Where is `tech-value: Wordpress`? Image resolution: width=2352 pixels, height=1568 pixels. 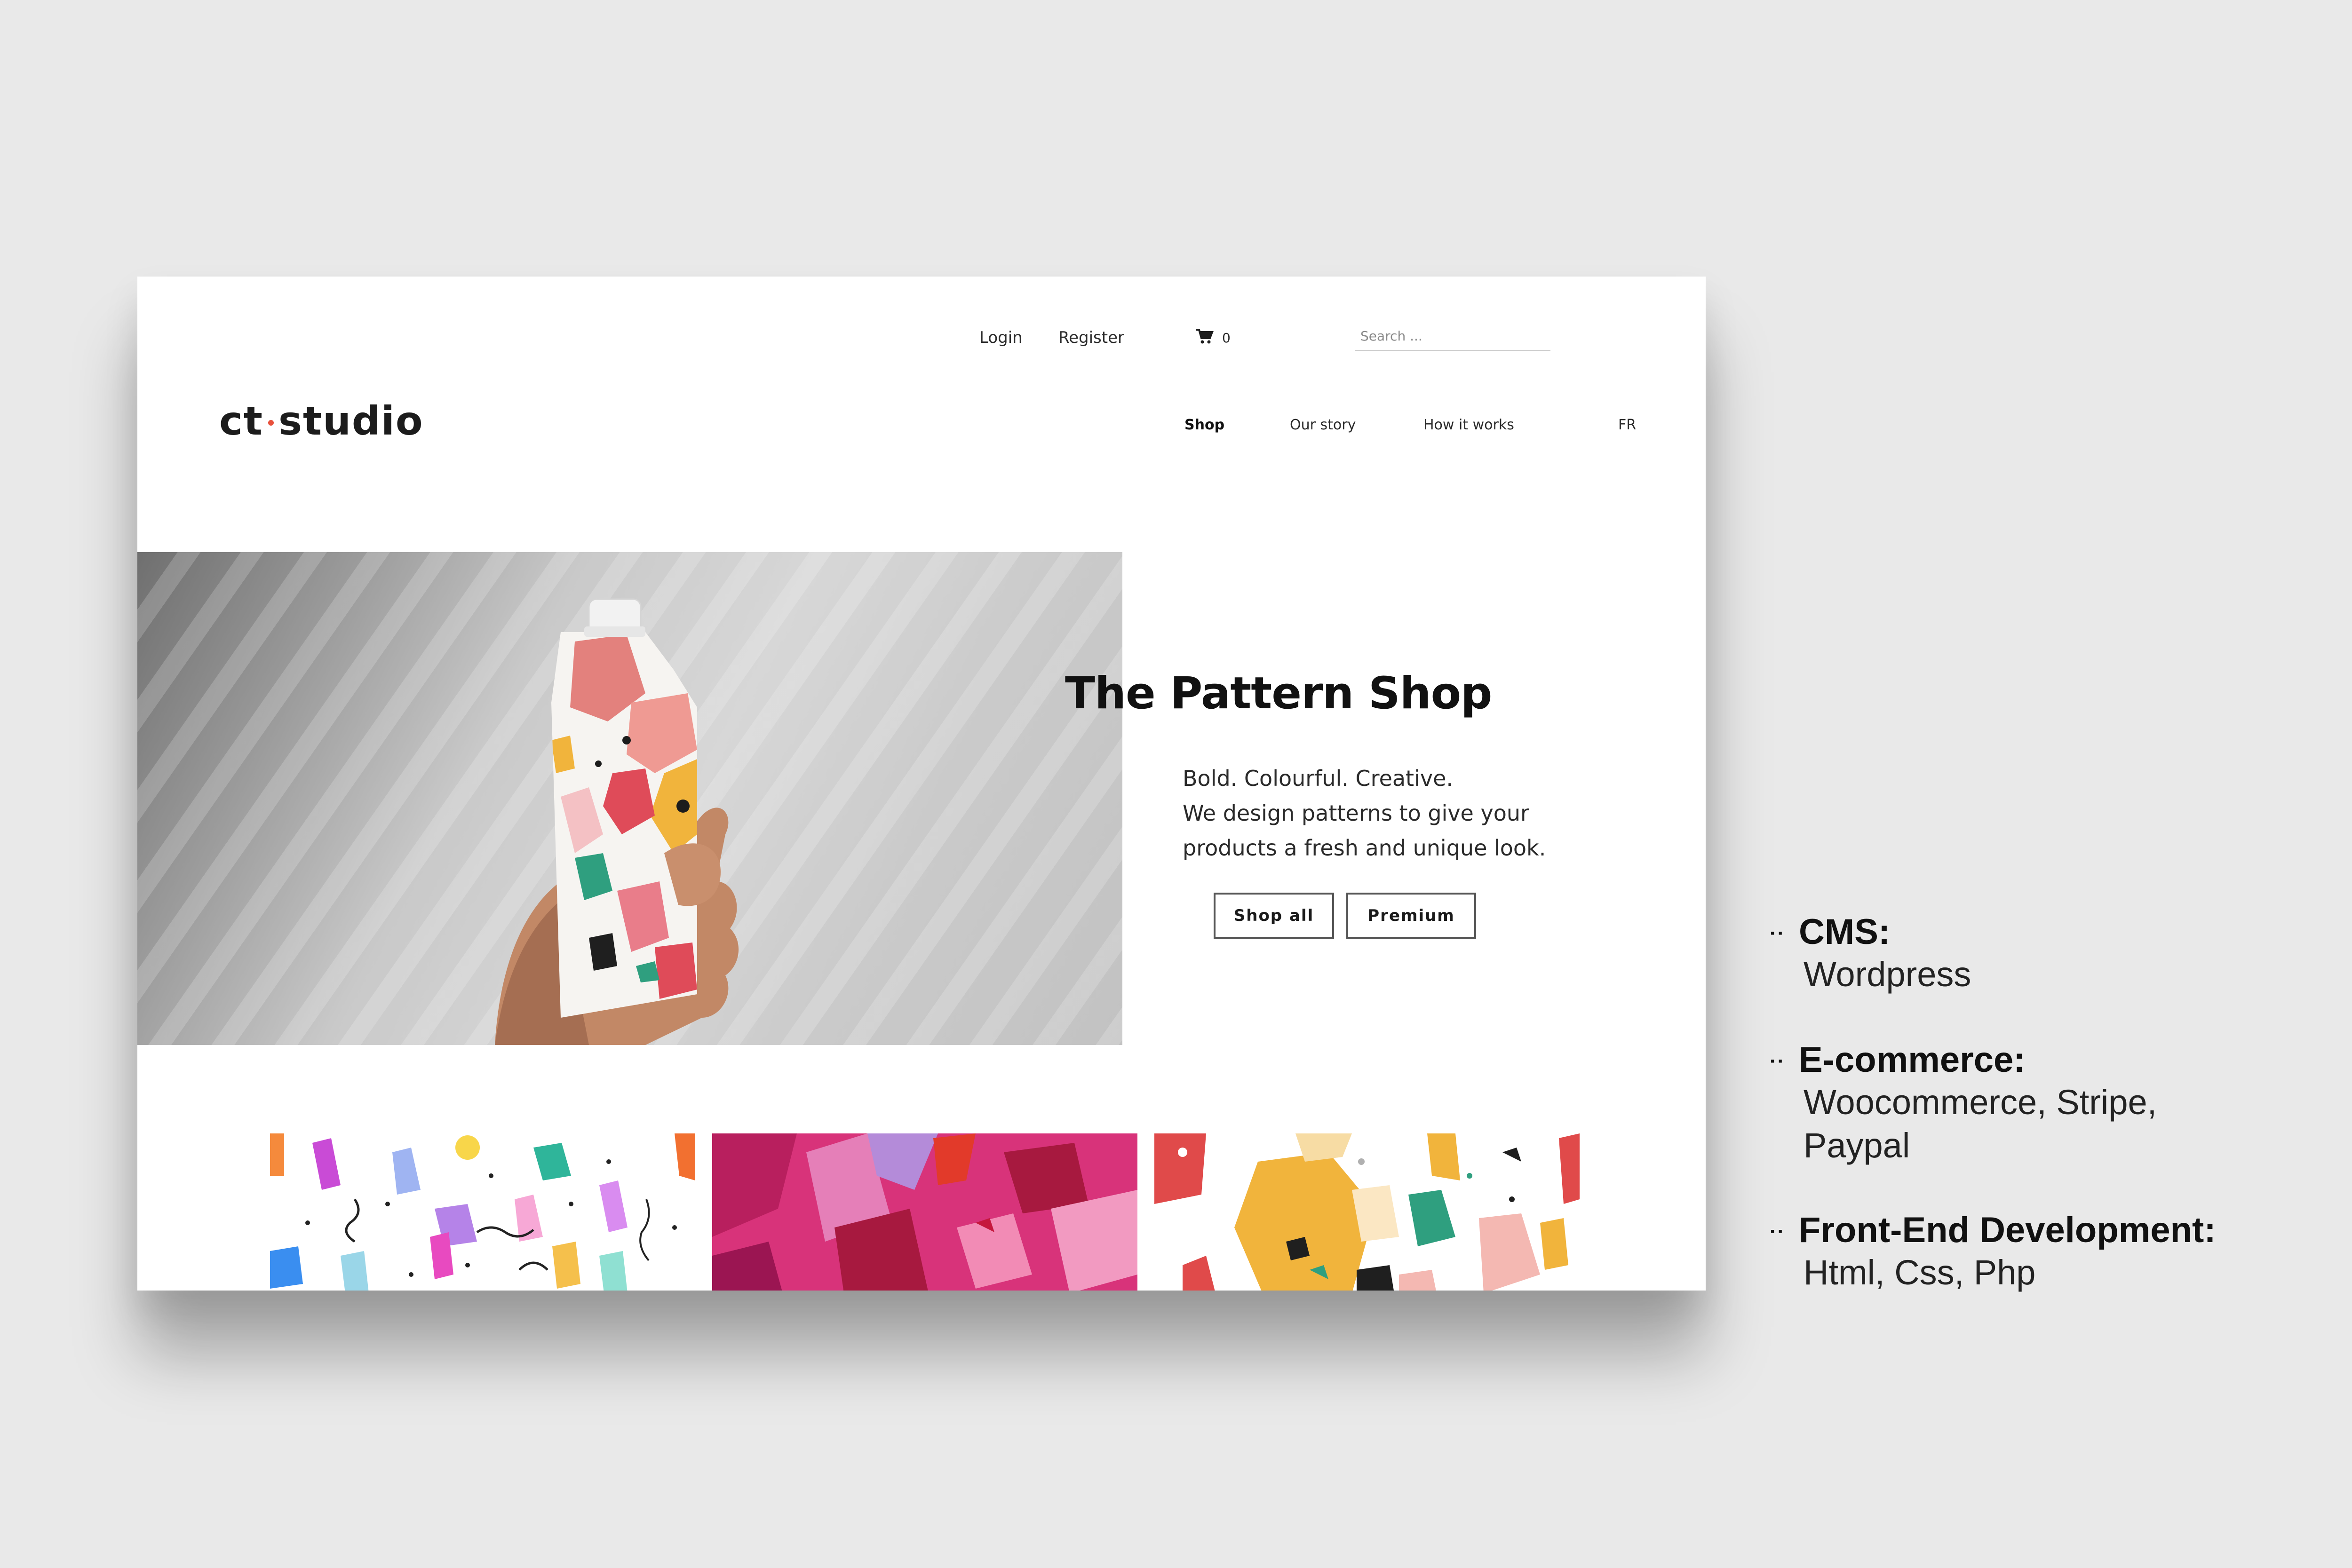 tech-value: Wordpress is located at coordinates (1887, 974).